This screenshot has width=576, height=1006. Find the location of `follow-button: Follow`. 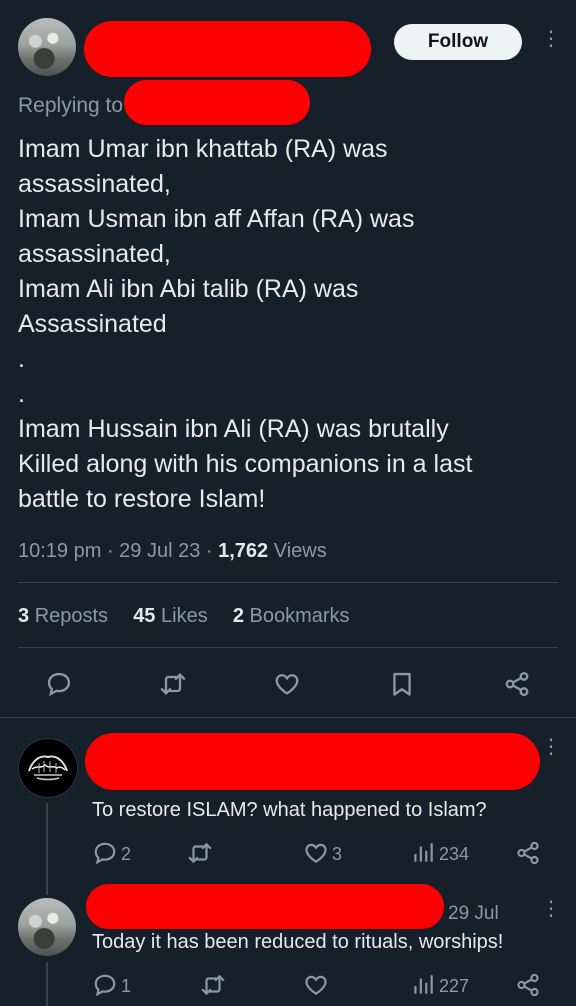

follow-button: Follow is located at coordinates (458, 42).